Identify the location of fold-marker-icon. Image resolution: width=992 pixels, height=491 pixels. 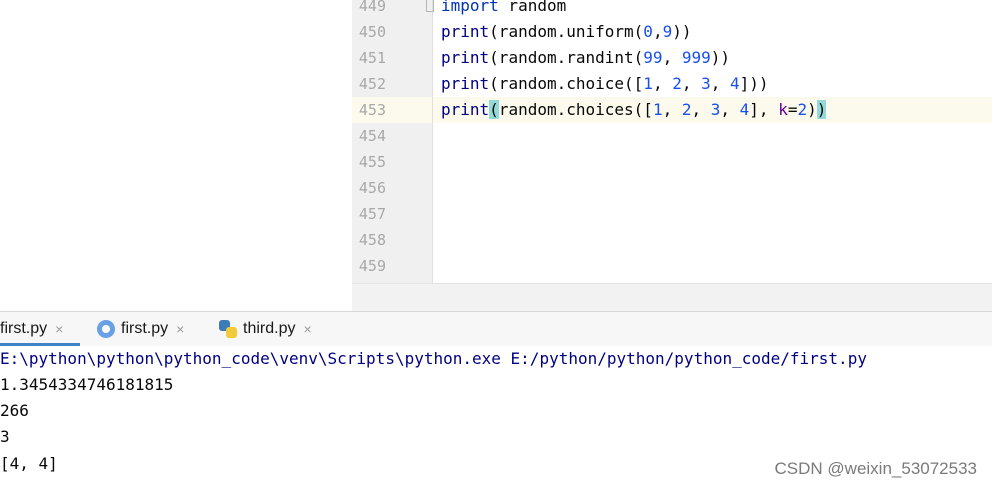
(430, 6).